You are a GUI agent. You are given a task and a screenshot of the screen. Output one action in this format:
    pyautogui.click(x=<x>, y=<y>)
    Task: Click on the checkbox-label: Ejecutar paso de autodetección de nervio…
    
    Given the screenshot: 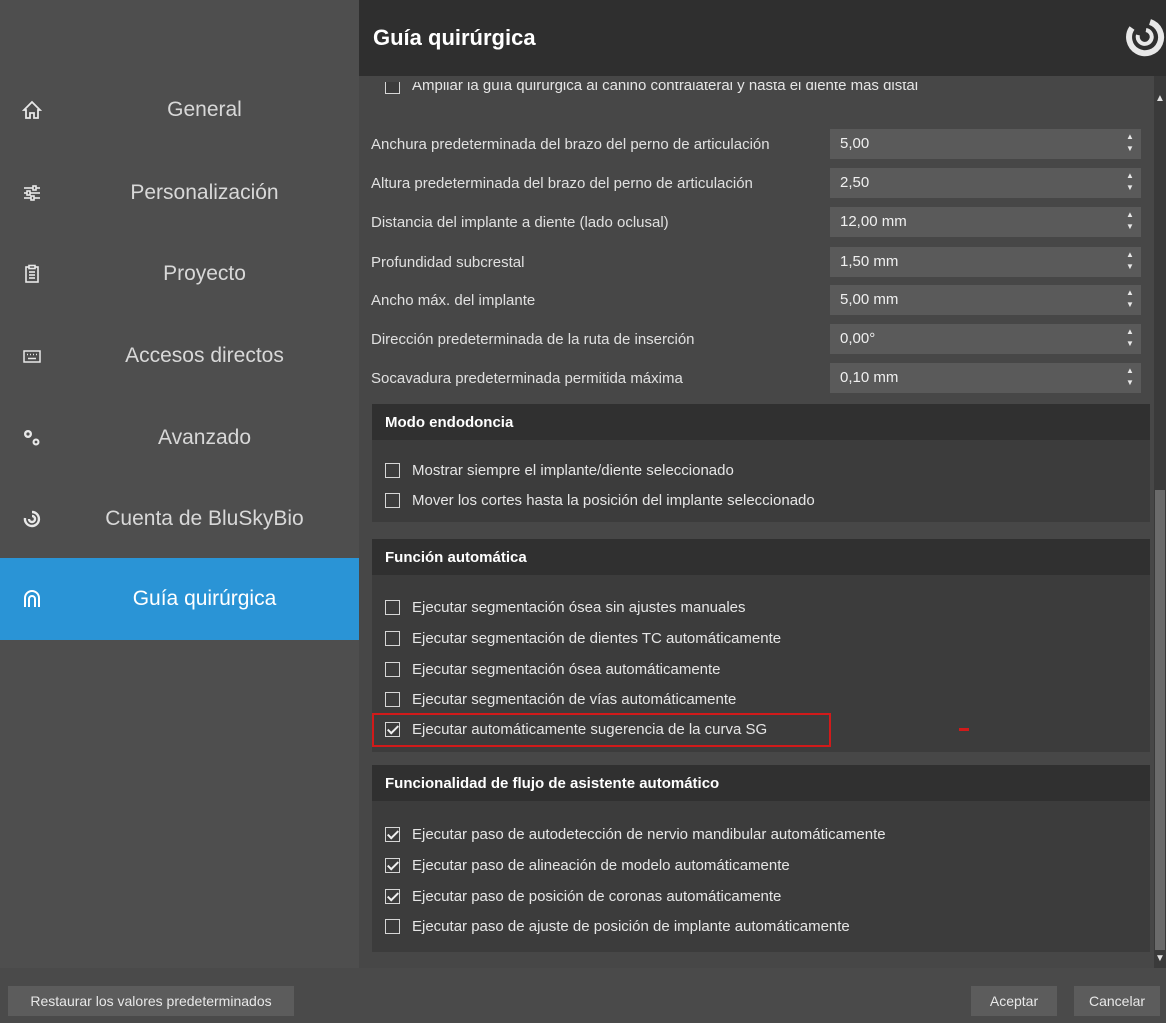 What is the action you would take?
    pyautogui.click(x=649, y=834)
    